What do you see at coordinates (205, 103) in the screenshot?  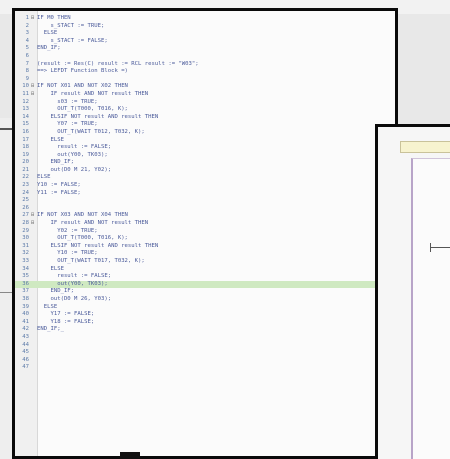 I see `code-line: 12 s03 := TRUE;` at bounding box center [205, 103].